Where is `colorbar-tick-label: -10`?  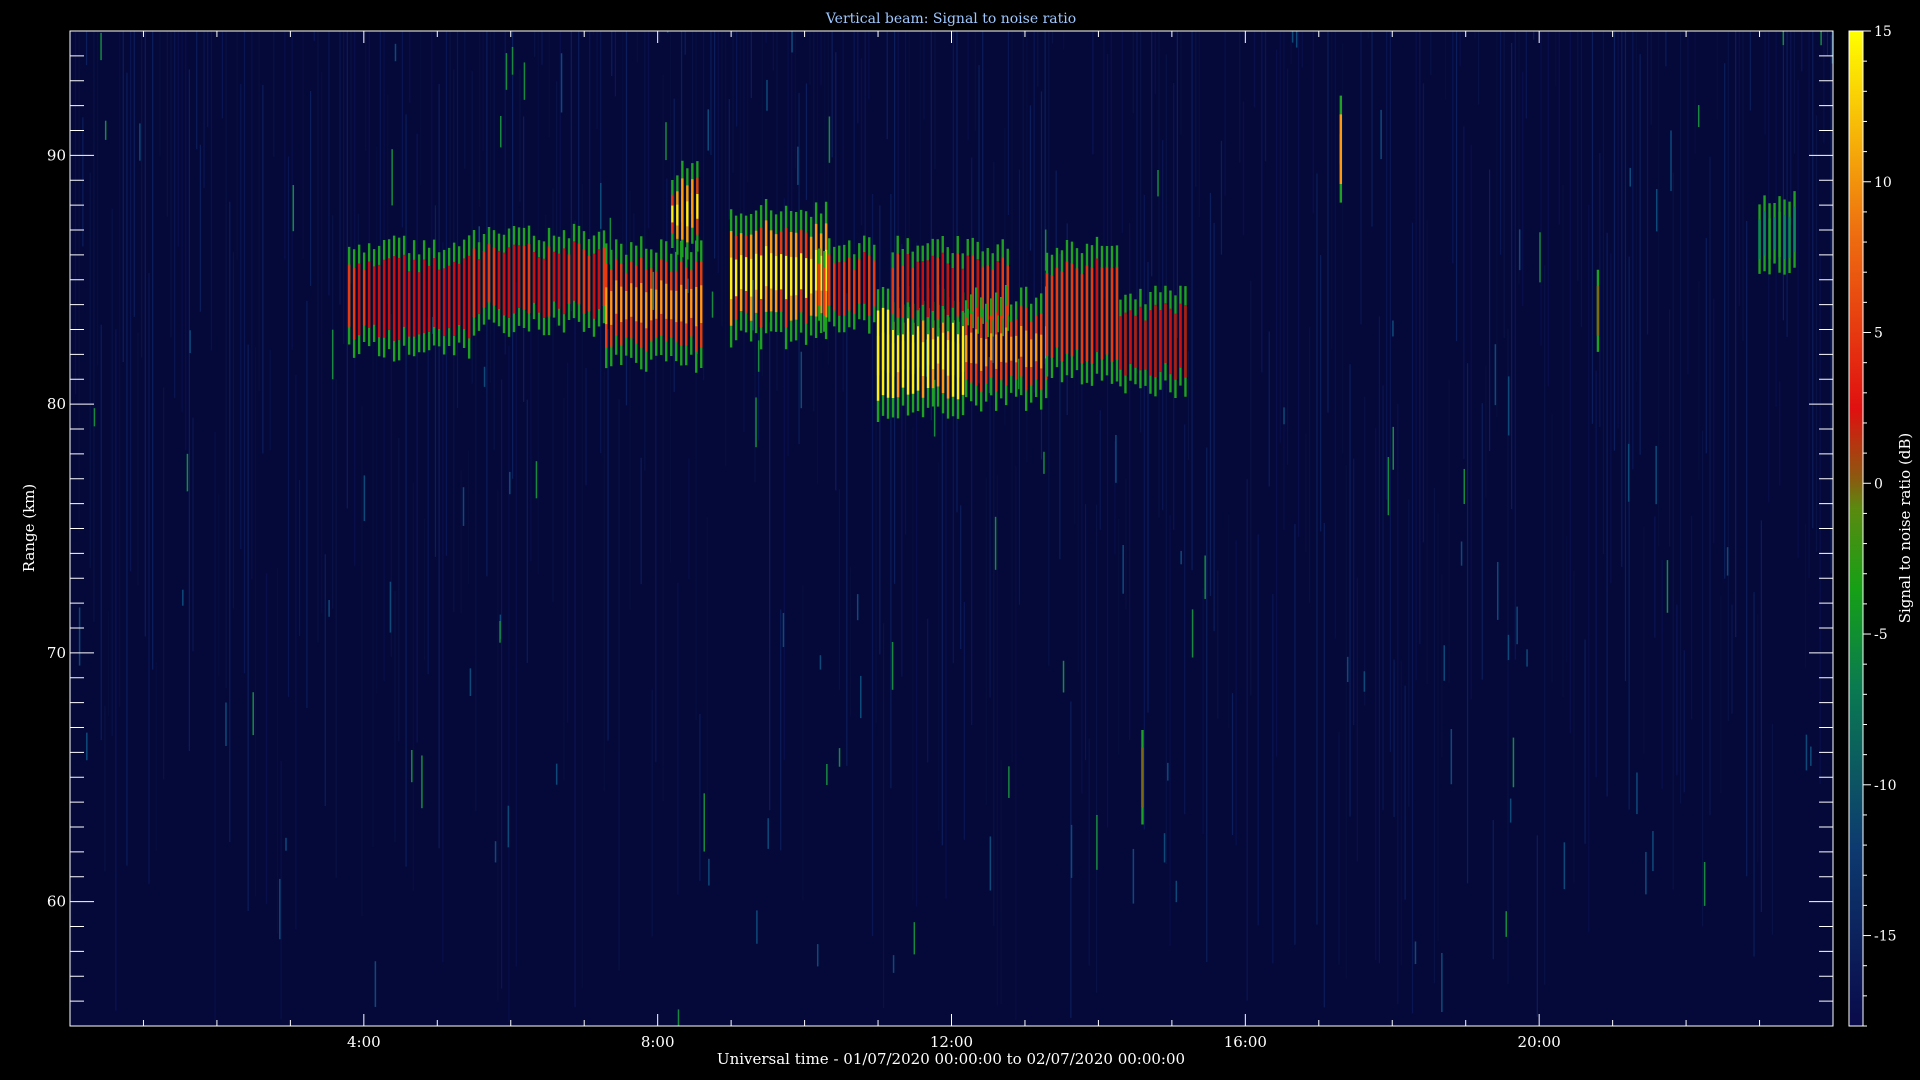
colorbar-tick-label: -10 is located at coordinates (1885, 786).